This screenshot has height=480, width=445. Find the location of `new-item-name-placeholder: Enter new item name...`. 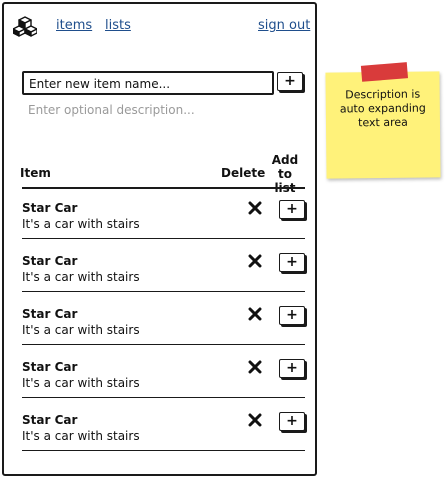

new-item-name-placeholder: Enter new item name... is located at coordinates (100, 84).